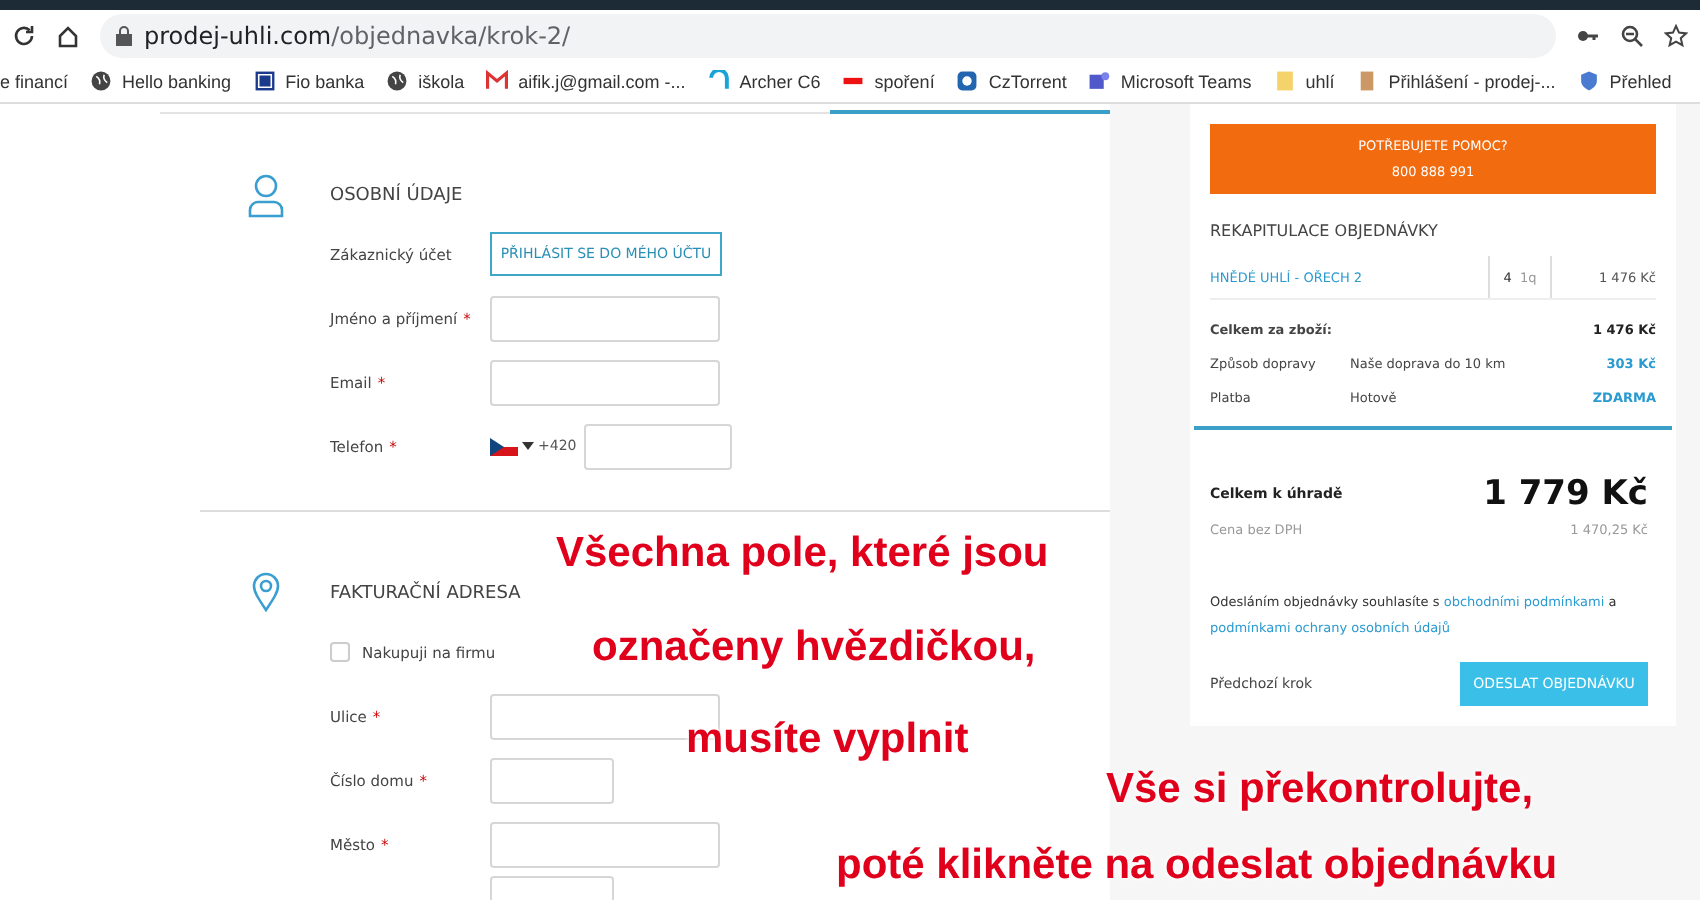  Describe the element at coordinates (1011, 81) in the screenshot. I see `bookmark: CzTorrent` at that location.